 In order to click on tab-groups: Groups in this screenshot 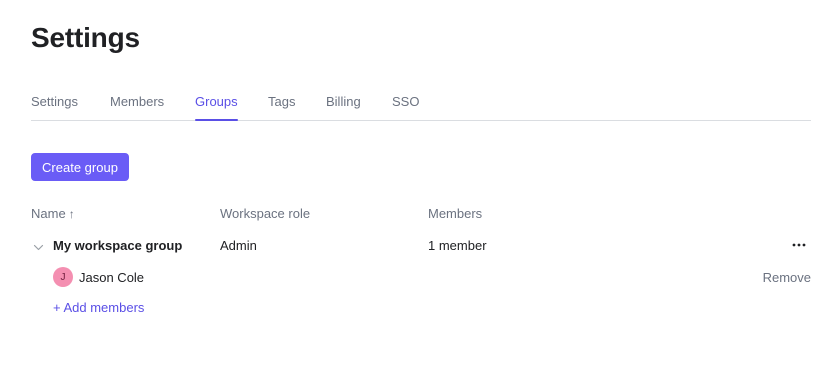, I will do `click(216, 107)`.